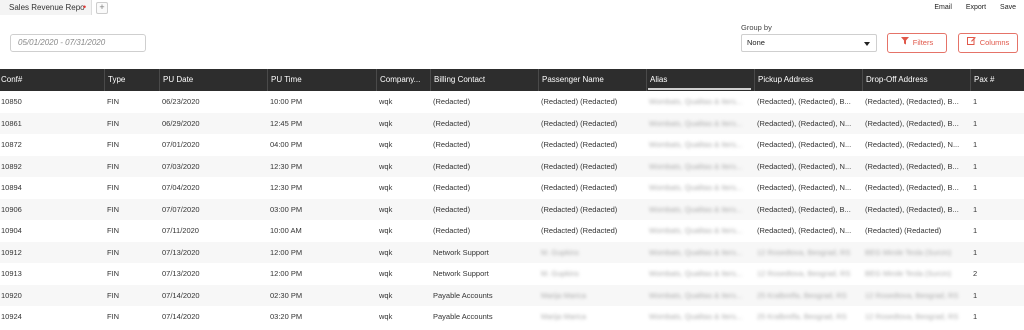  I want to click on cell-pu-time: 12:45 PM, so click(286, 123).